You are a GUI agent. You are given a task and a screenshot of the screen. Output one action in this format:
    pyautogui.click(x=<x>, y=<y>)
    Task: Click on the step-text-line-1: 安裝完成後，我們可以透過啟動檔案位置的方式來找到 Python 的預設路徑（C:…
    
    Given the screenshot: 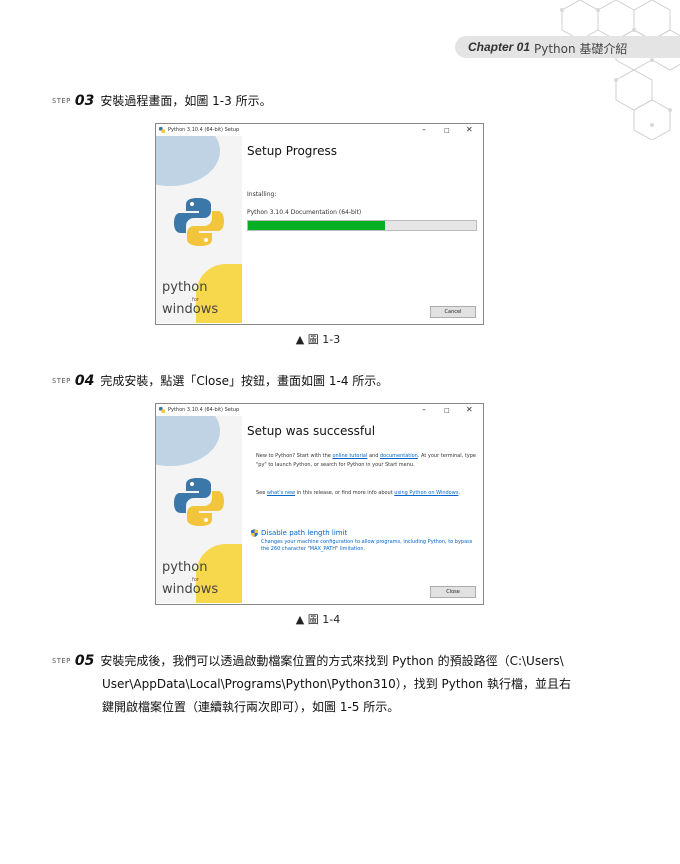 What is the action you would take?
    pyautogui.click(x=332, y=661)
    